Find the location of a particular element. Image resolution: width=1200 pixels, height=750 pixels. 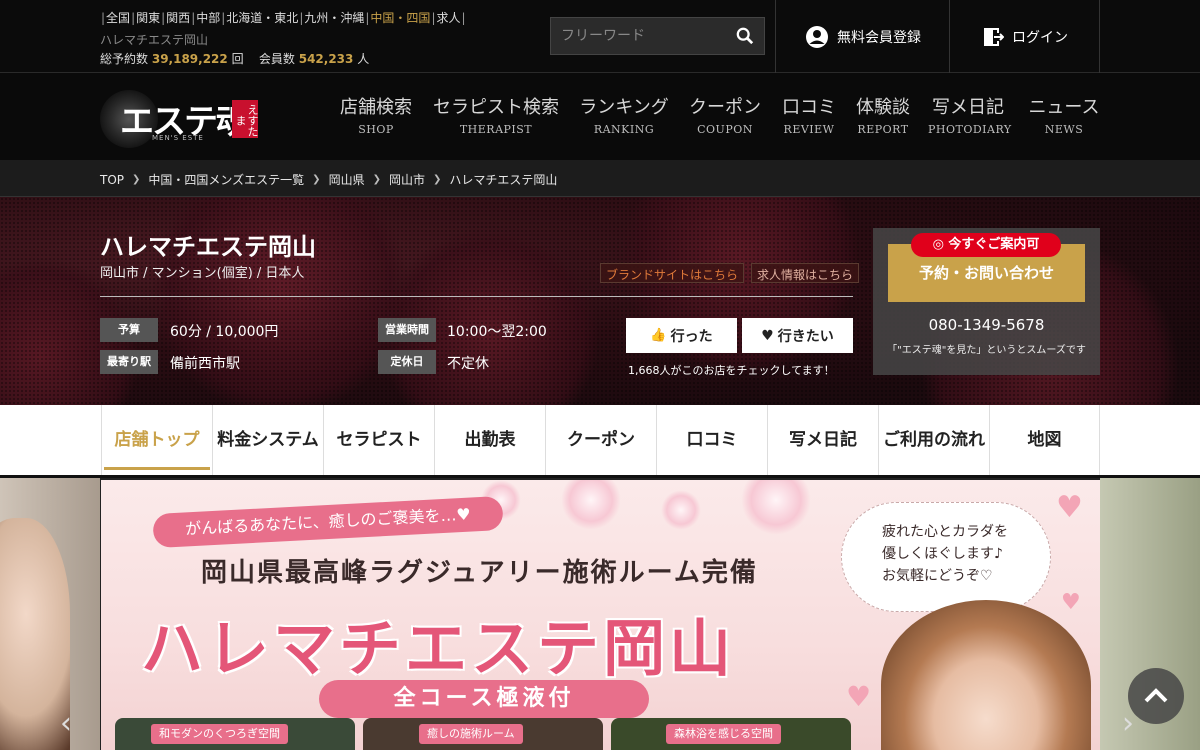

search-icon is located at coordinates (745, 36).